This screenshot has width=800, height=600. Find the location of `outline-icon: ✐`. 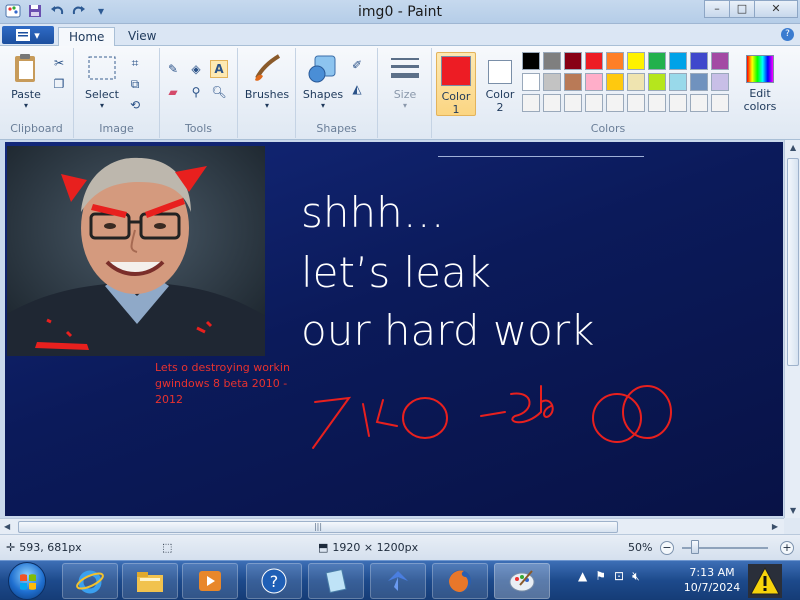

outline-icon: ✐ is located at coordinates (357, 65).